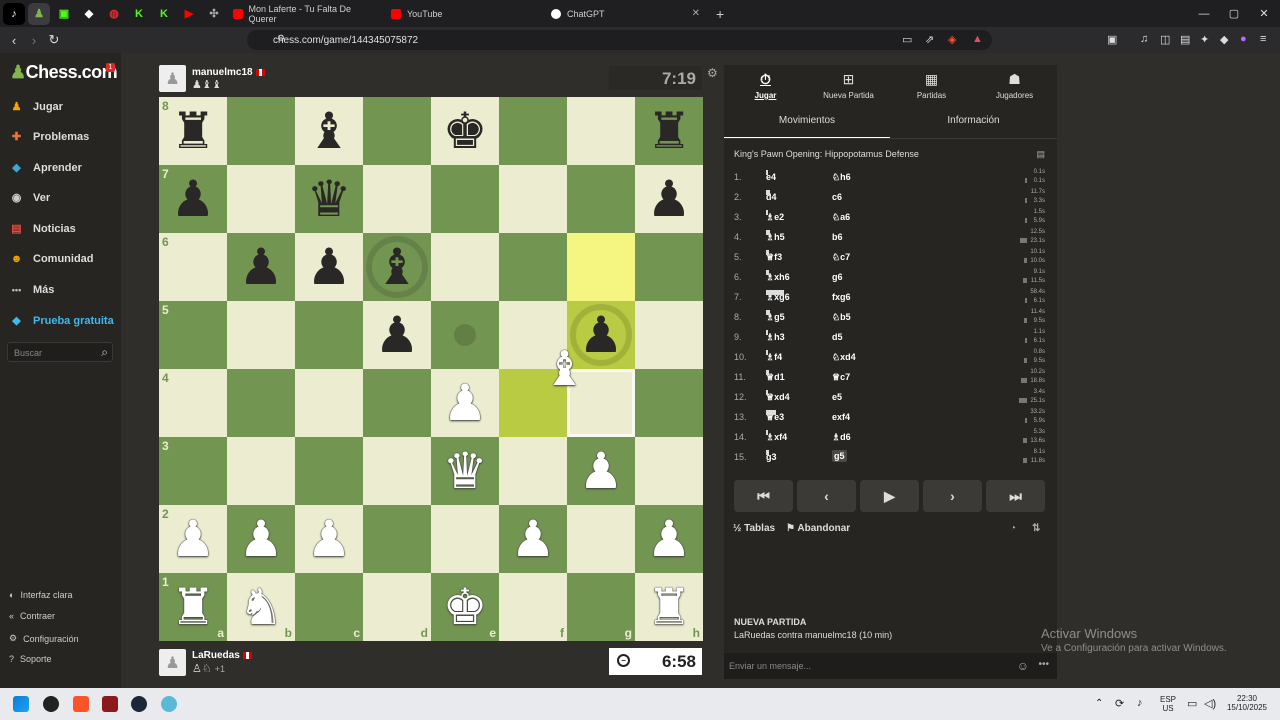 The height and width of the screenshot is (720, 1280). I want to click on top-player-name: manuelmc18, so click(228, 72).